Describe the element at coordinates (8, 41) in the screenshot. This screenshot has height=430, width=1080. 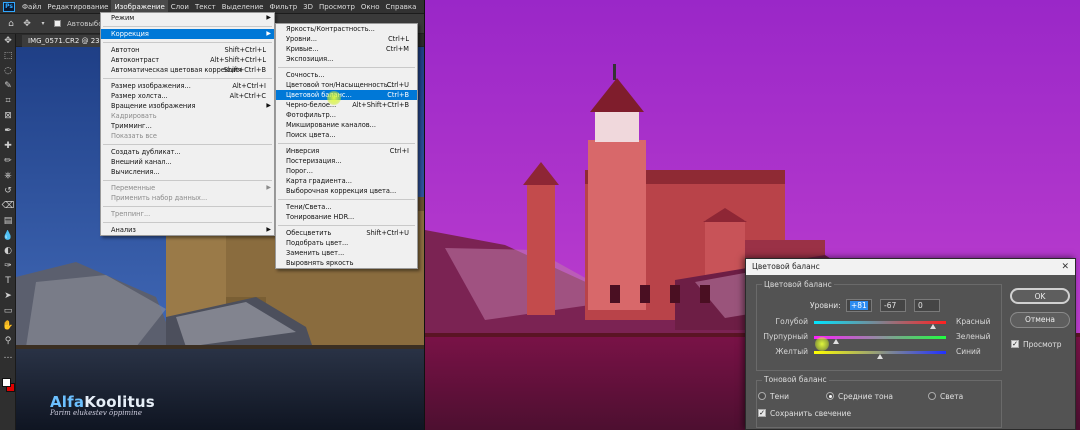
I see `move-icon: ✥` at that location.